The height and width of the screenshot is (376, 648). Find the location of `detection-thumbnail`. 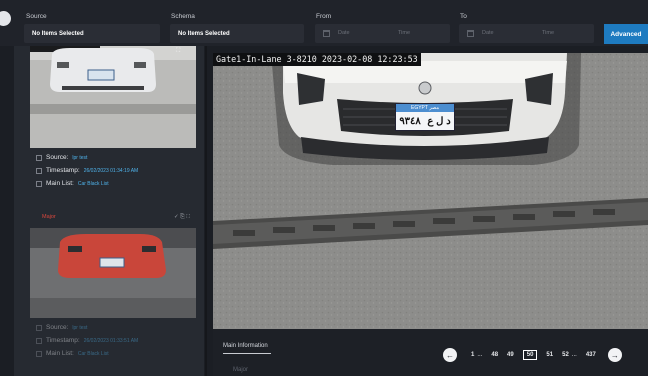

detection-thumbnail is located at coordinates (113, 273).